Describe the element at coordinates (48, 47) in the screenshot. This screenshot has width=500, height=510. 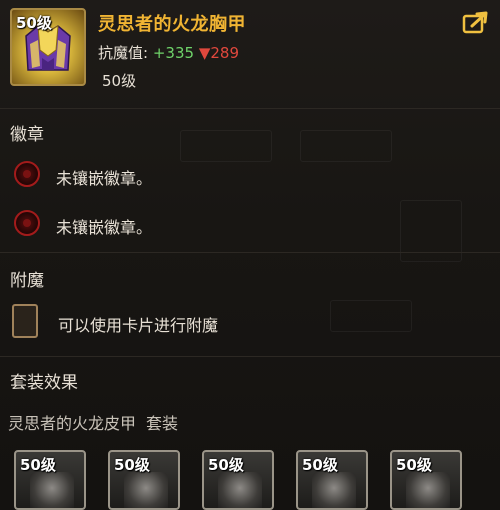
I see `item-icon: 50级` at that location.